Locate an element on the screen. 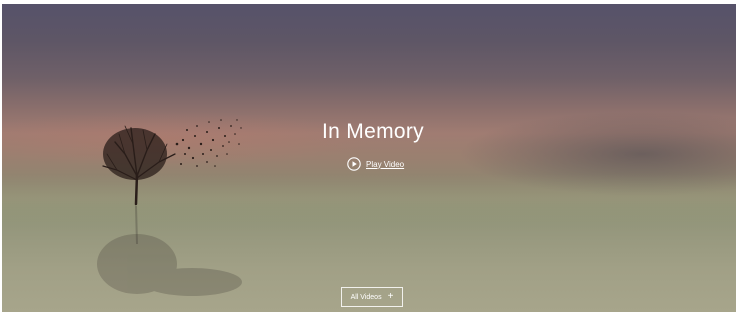 The height and width of the screenshot is (314, 738). all-videos-button: All Videos + is located at coordinates (372, 297).